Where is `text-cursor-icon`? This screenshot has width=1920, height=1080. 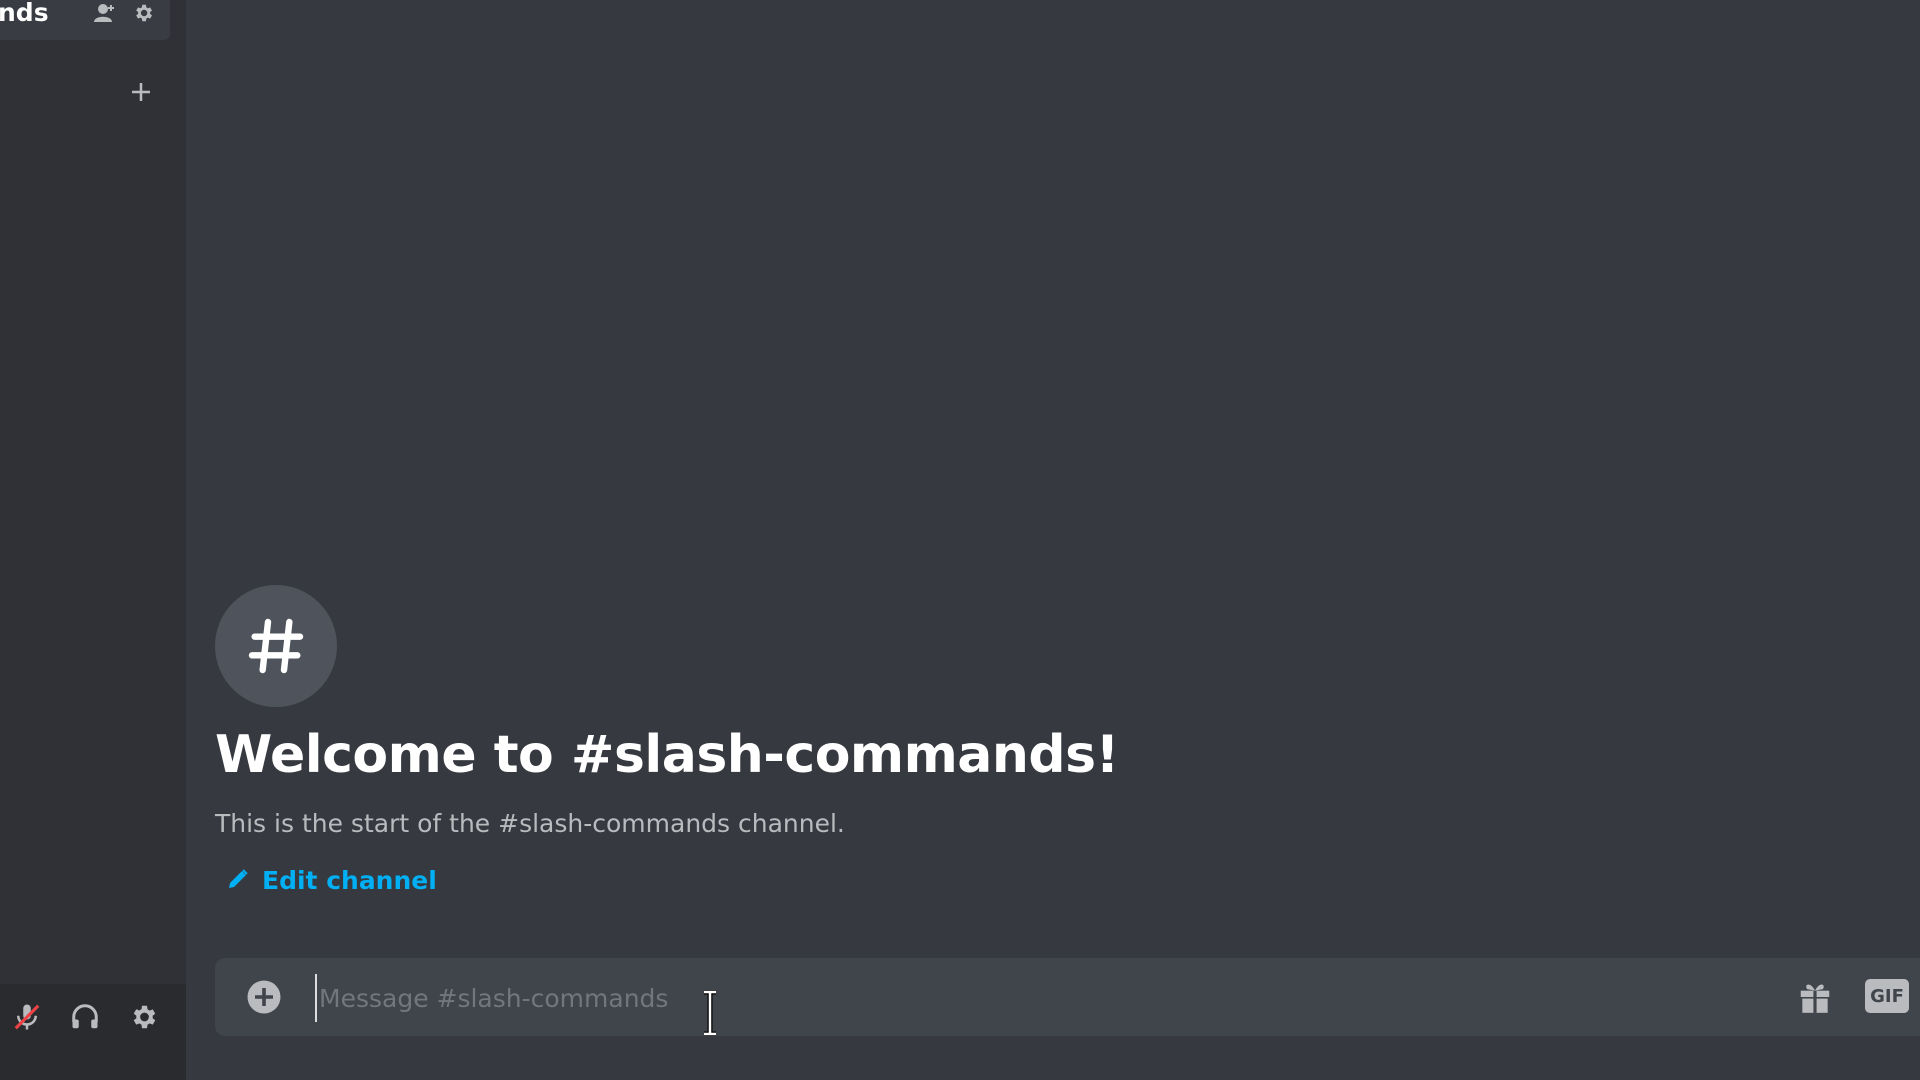
text-cursor-icon is located at coordinates (710, 1013).